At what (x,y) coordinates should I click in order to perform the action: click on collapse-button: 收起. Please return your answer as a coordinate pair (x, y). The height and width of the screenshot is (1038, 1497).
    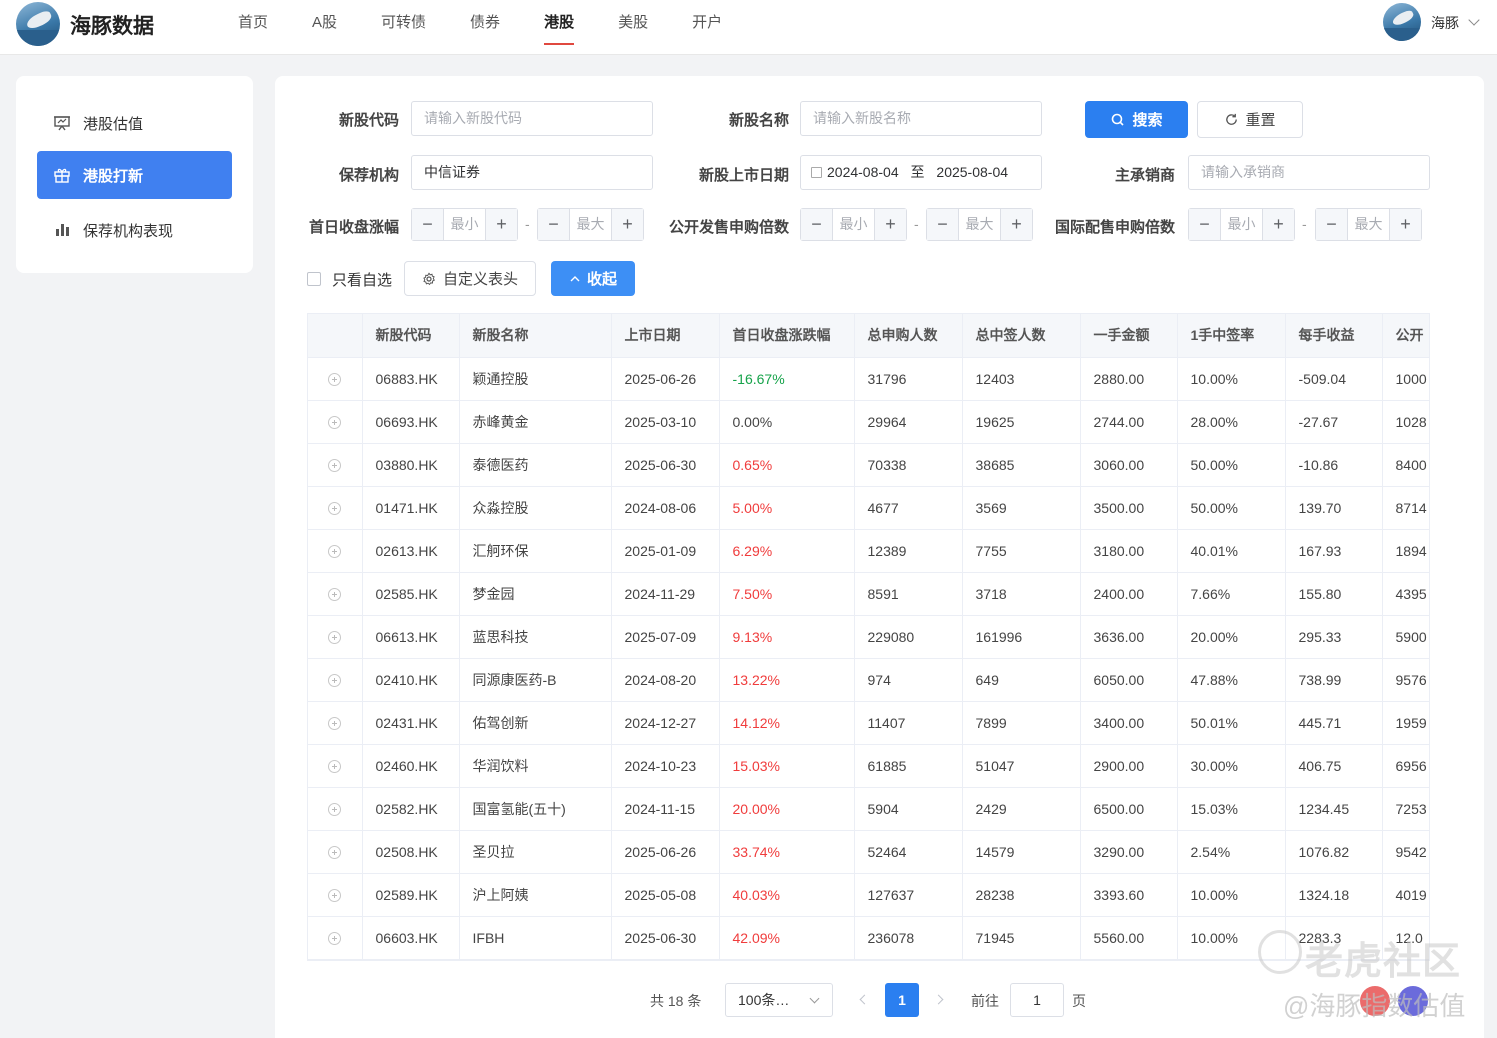
    Looking at the image, I should click on (593, 278).